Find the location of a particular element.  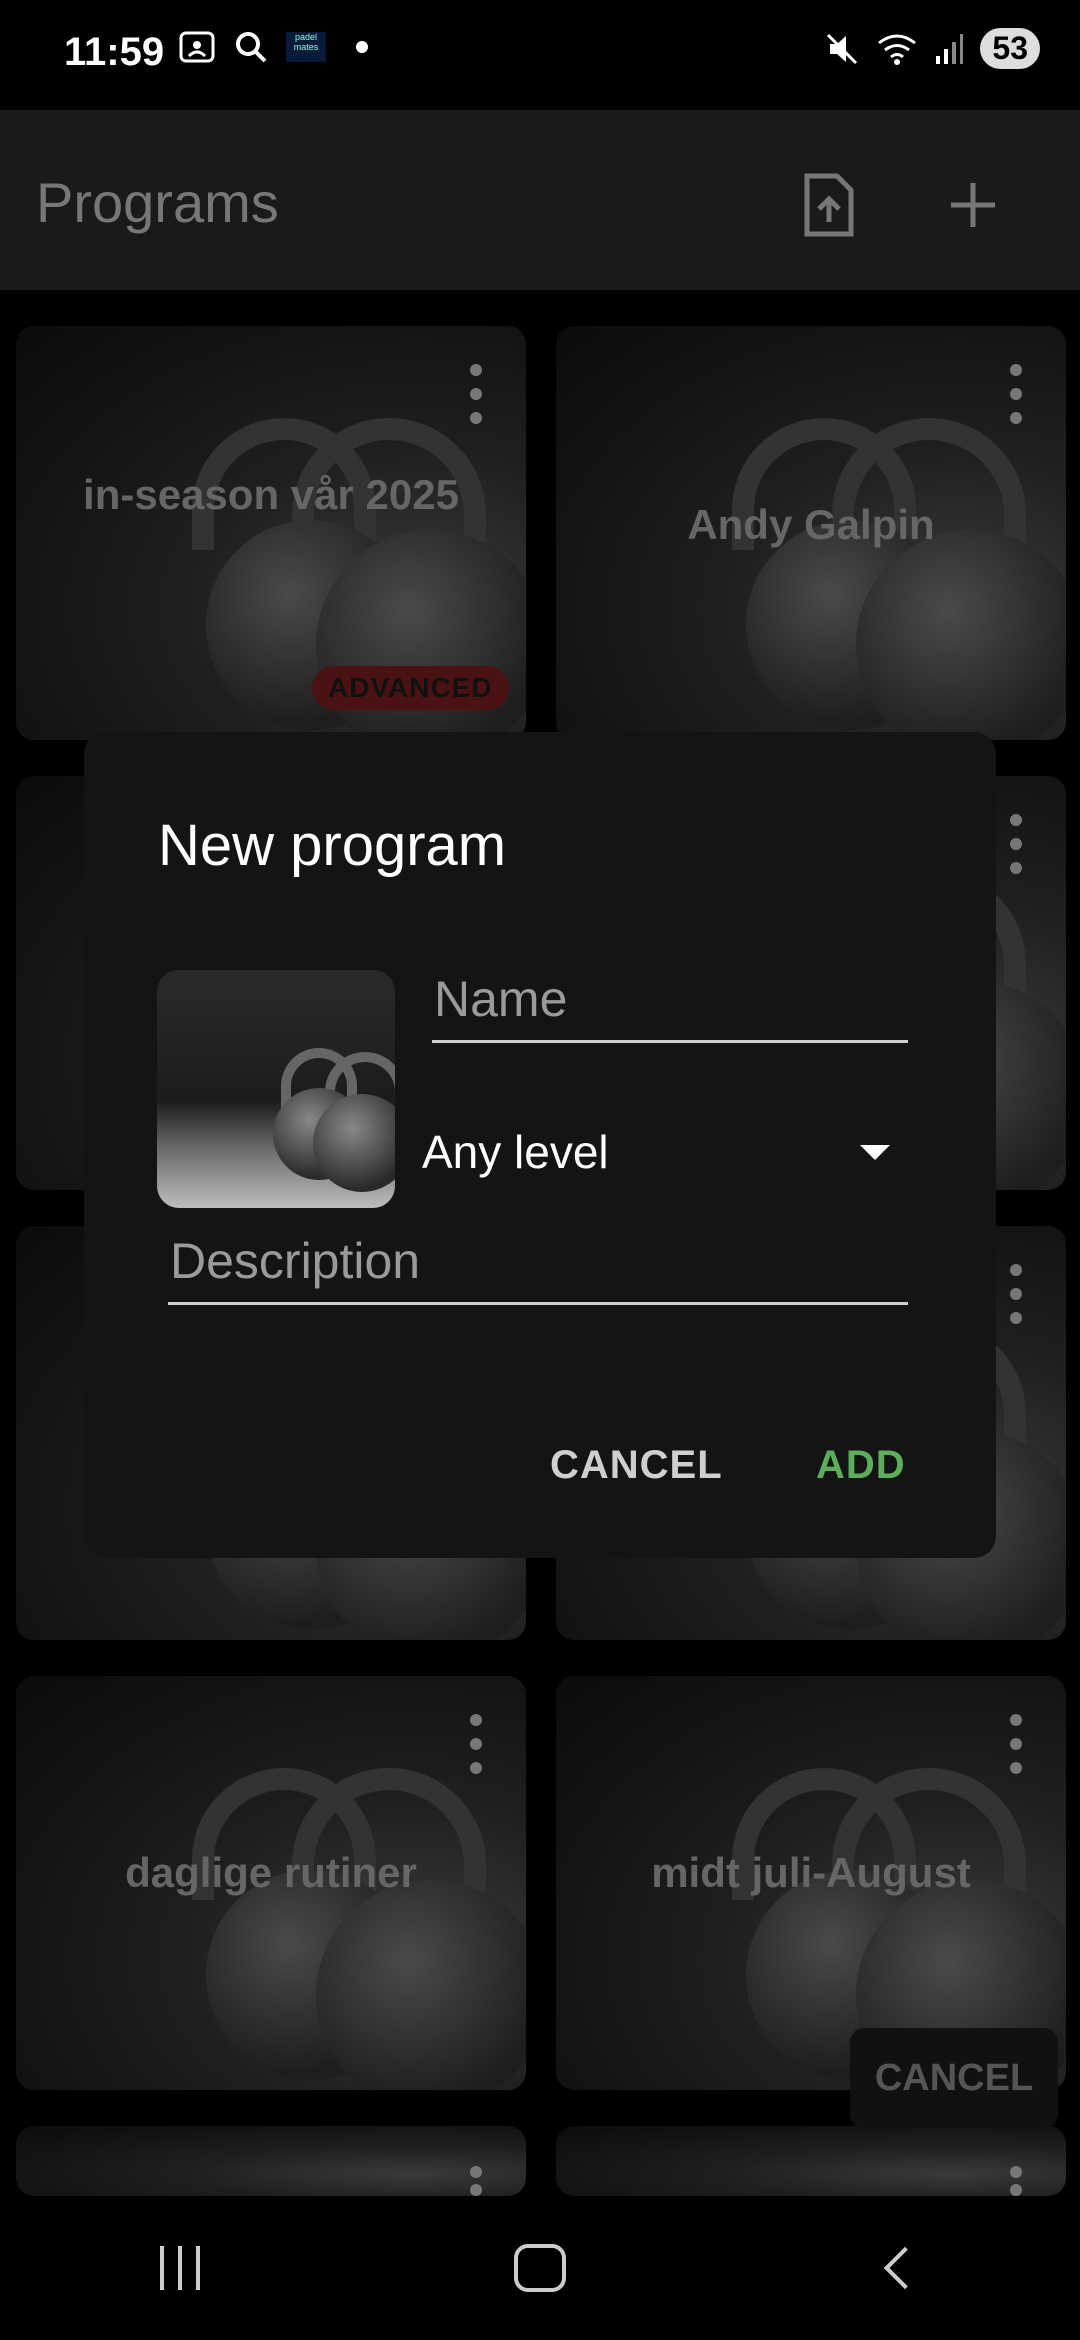

back-icon is located at coordinates (905, 2268).